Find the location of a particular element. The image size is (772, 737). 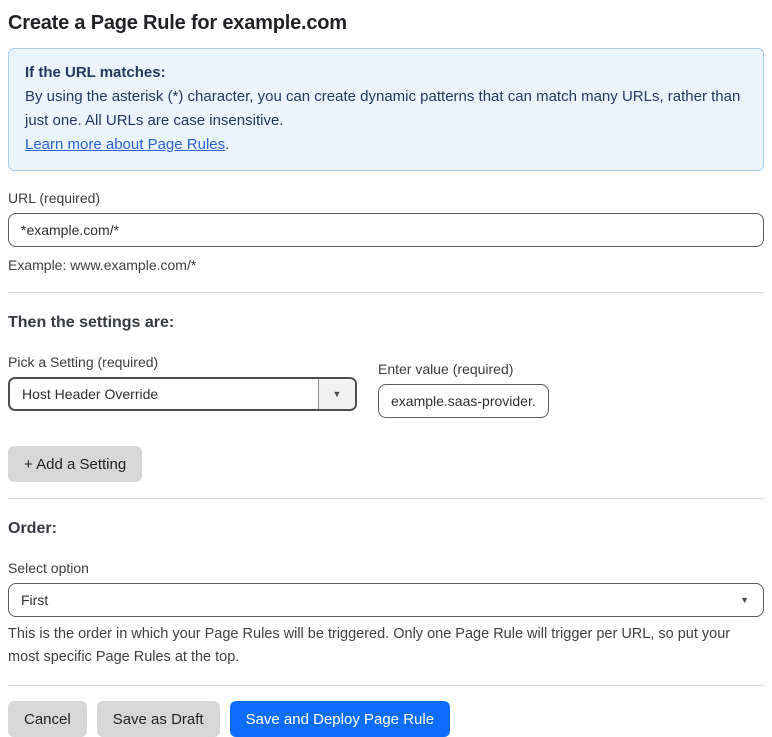

save-and-deploy-button: Save and Deploy Page Rule is located at coordinates (340, 719).